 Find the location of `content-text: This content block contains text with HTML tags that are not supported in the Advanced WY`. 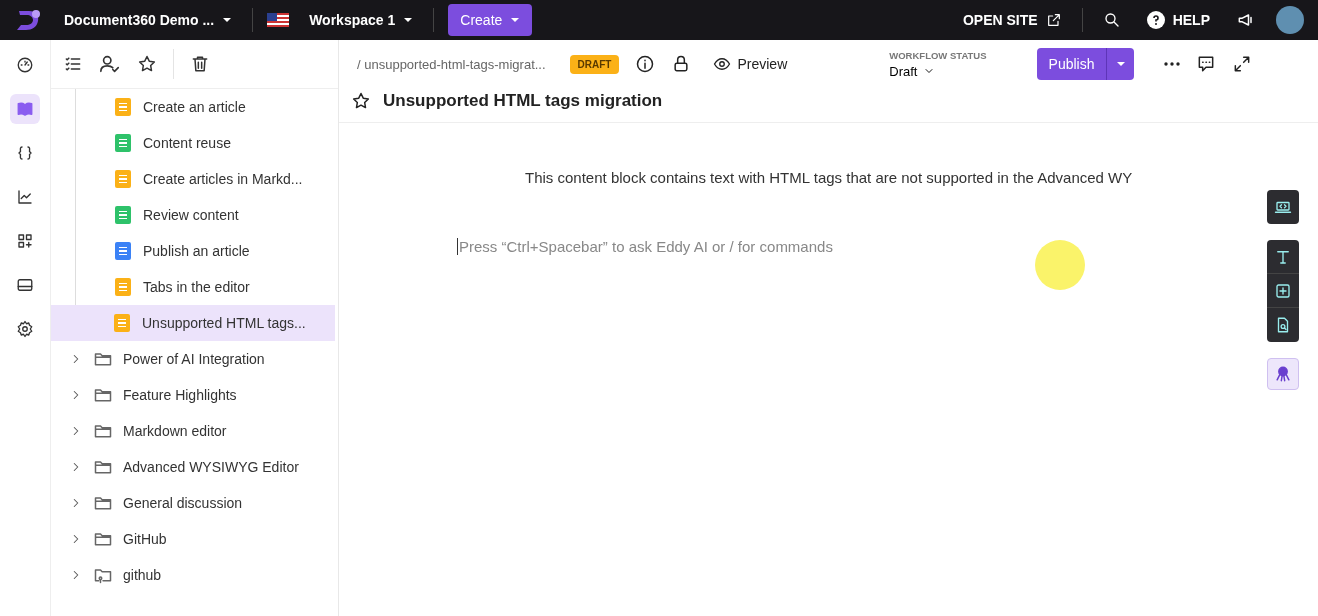

content-text: This content block contains text with HTML tags that are not supported in the Advanced WY is located at coordinates (829, 177).